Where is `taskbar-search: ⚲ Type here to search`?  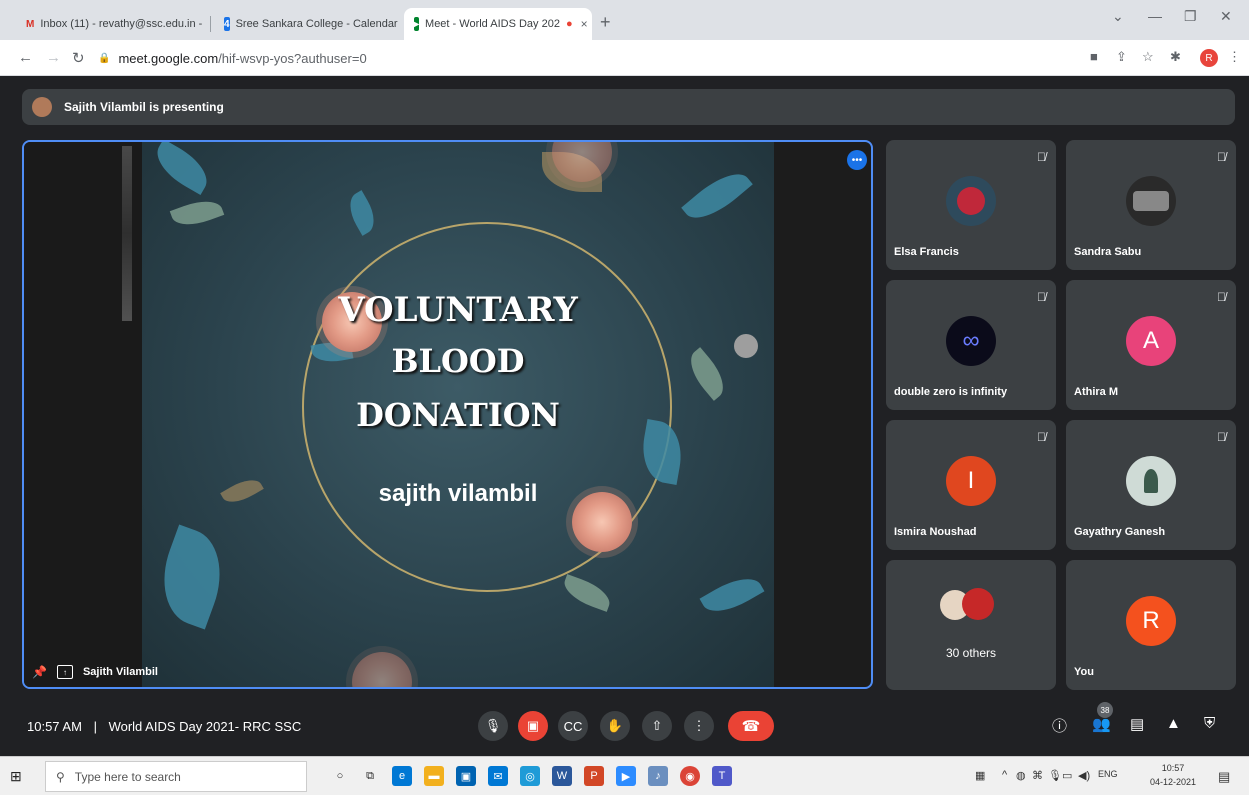
taskbar-search: ⚲ Type here to search is located at coordinates (176, 776).